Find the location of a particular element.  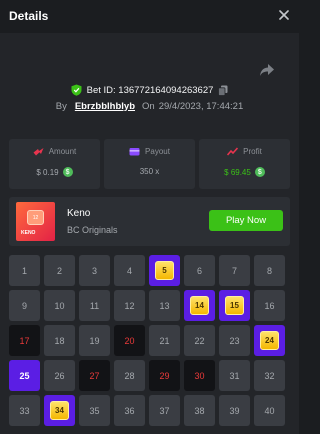

keno-cell: 38 is located at coordinates (199, 410).